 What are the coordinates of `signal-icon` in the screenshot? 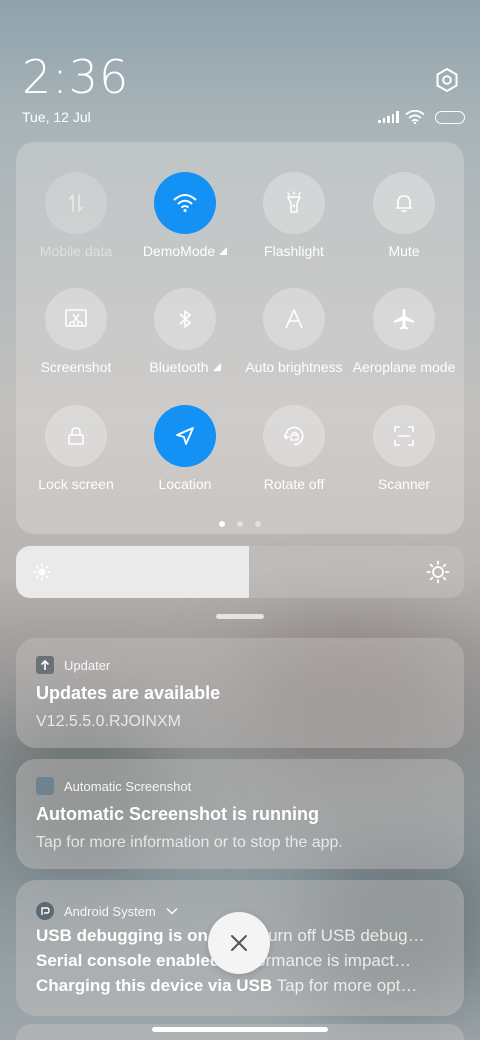 It's located at (388, 117).